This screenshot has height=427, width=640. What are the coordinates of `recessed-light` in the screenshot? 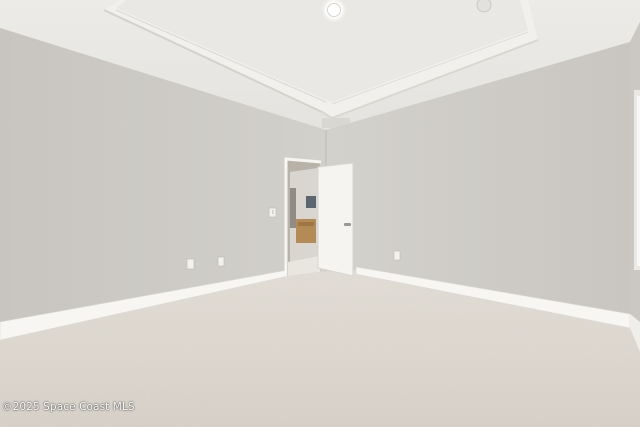 It's located at (334, 10).